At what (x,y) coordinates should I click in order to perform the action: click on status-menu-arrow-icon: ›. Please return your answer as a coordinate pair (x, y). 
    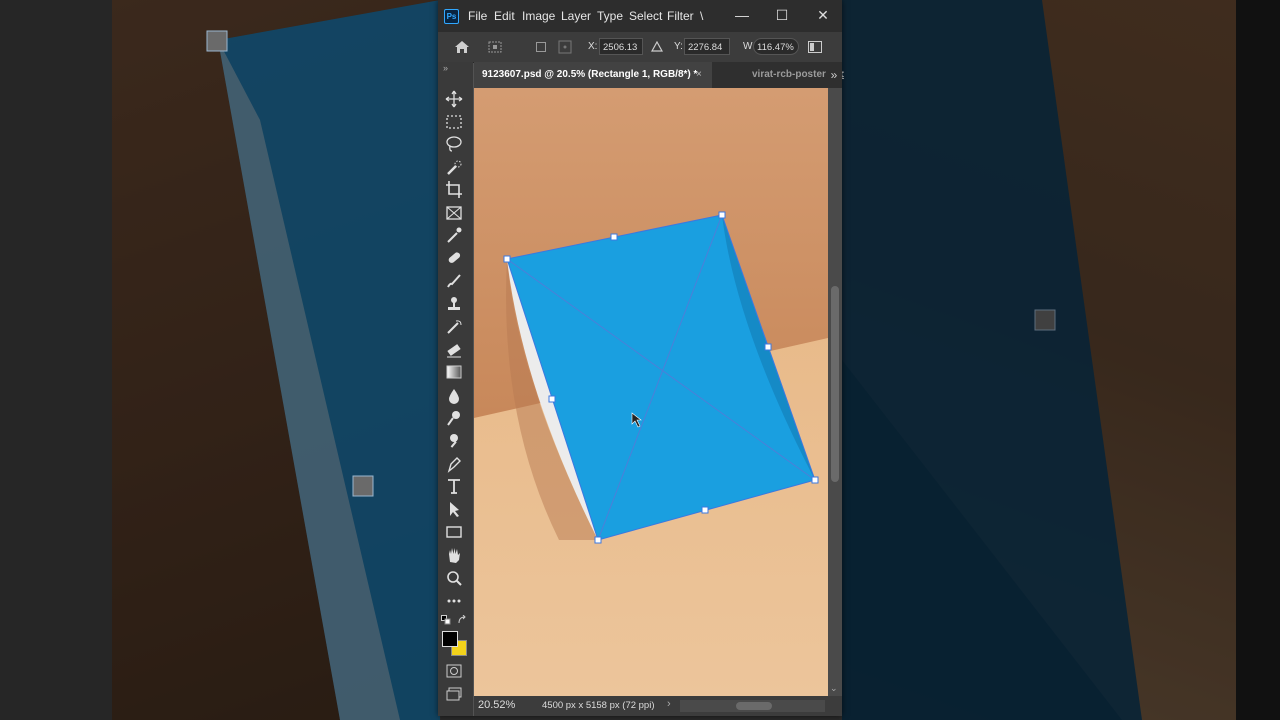
    Looking at the image, I should click on (669, 704).